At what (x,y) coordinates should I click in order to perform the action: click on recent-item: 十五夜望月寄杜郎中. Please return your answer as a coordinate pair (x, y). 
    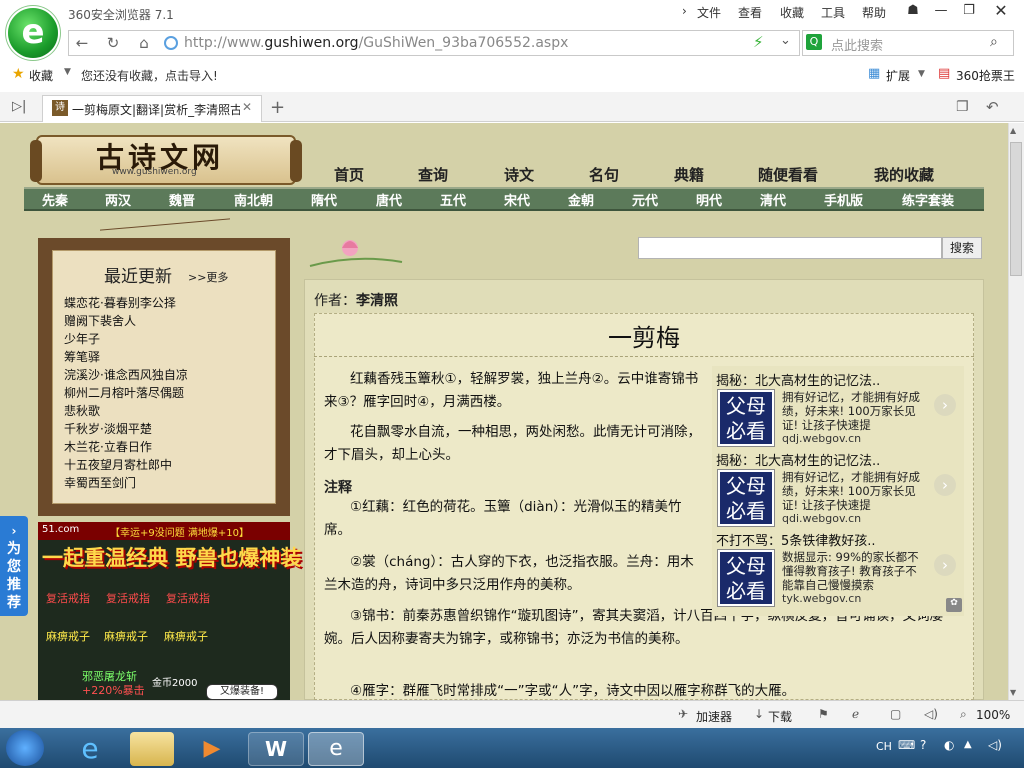
    Looking at the image, I should click on (118, 464).